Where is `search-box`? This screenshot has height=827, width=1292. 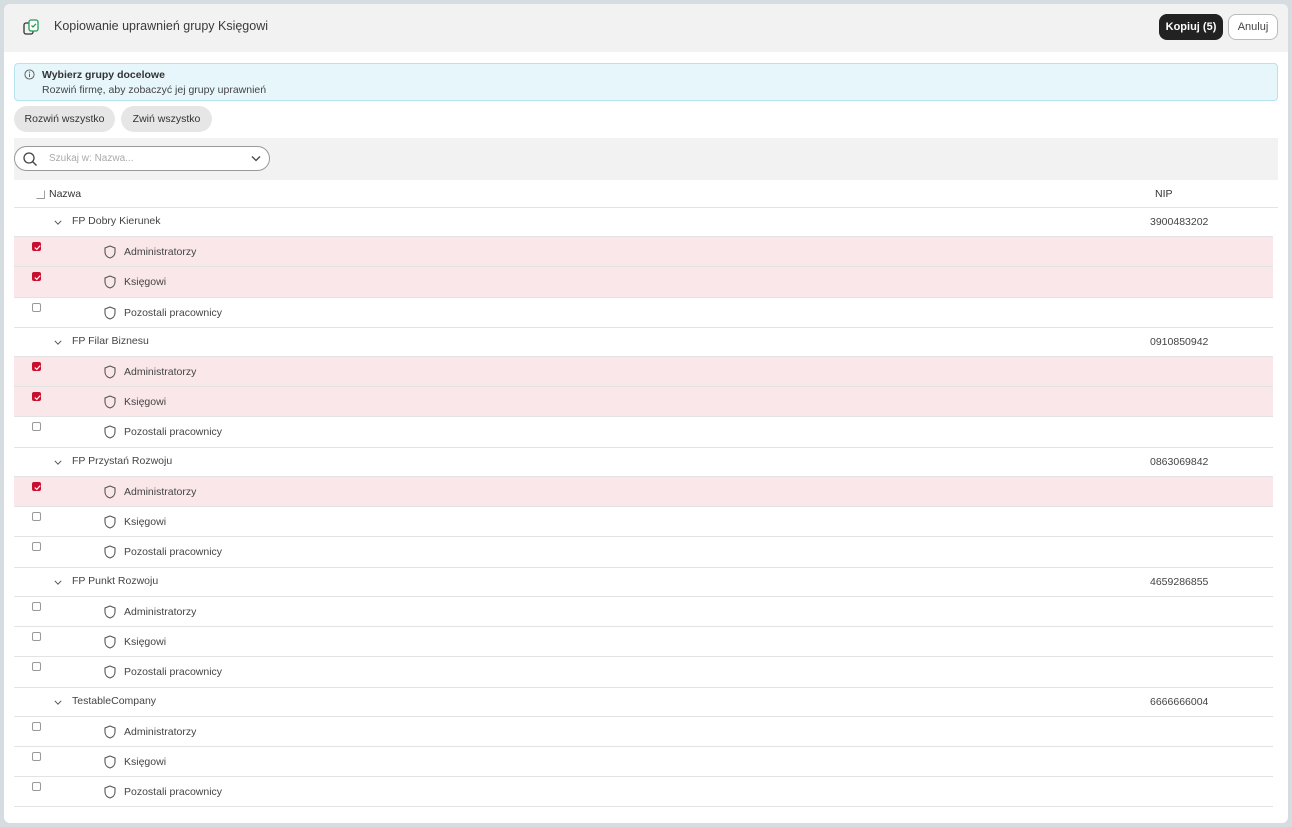 search-box is located at coordinates (142, 158).